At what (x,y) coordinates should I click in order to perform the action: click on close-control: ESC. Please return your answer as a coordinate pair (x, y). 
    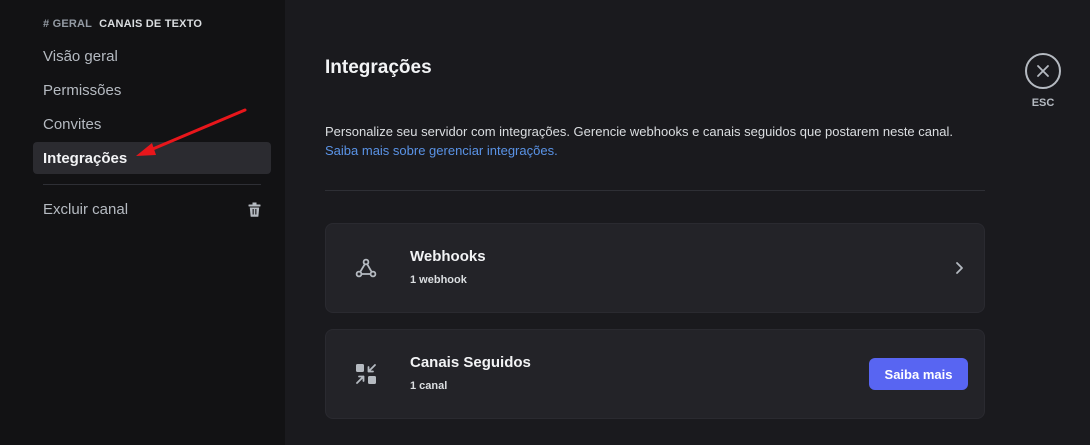
    Looking at the image, I should click on (1043, 81).